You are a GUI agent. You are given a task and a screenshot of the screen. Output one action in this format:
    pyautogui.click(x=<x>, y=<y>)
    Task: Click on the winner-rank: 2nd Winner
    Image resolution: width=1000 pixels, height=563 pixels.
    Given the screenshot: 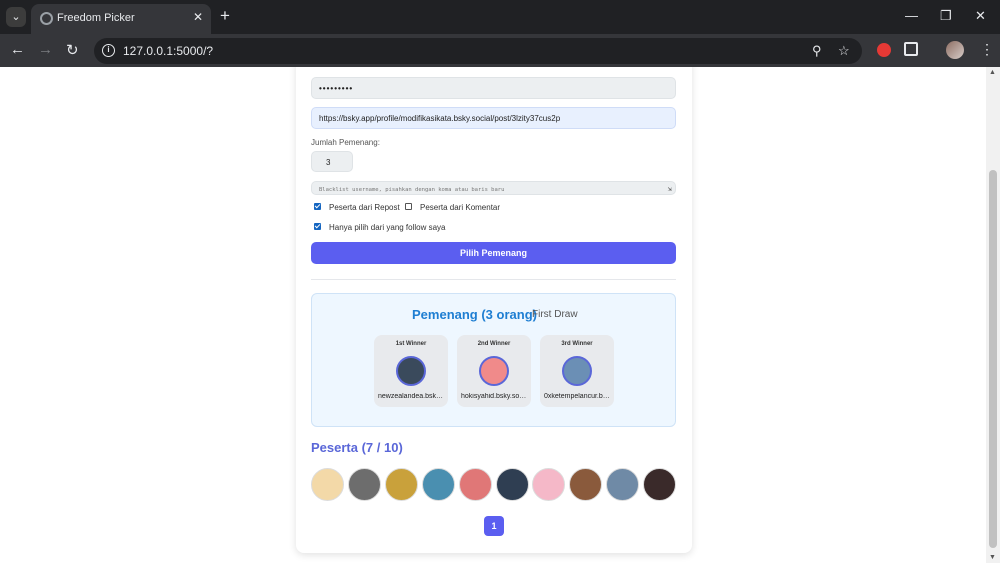 What is the action you would take?
    pyautogui.click(x=494, y=344)
    